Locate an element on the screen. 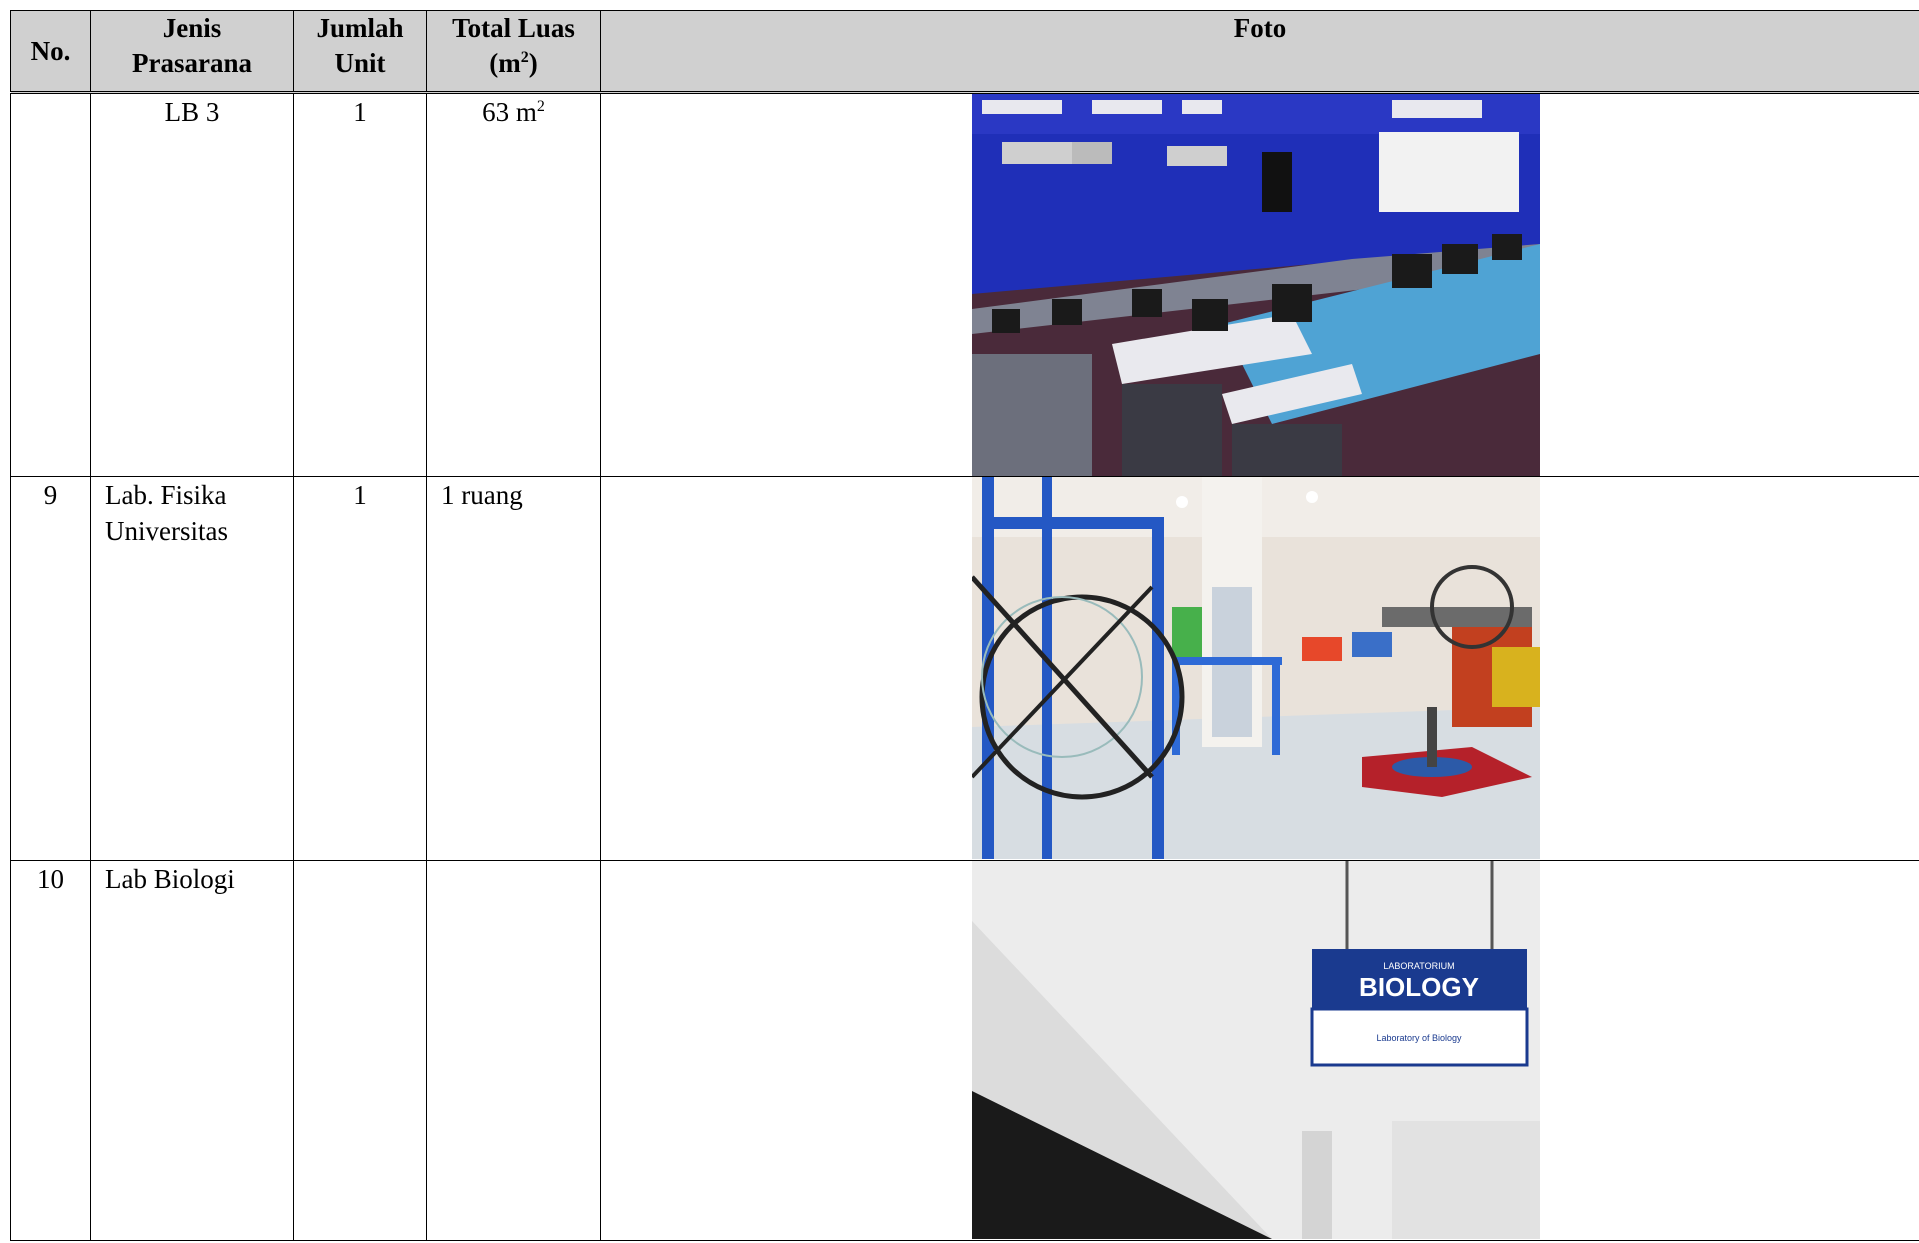  header-luas-line1: Total Luas is located at coordinates (513, 28).